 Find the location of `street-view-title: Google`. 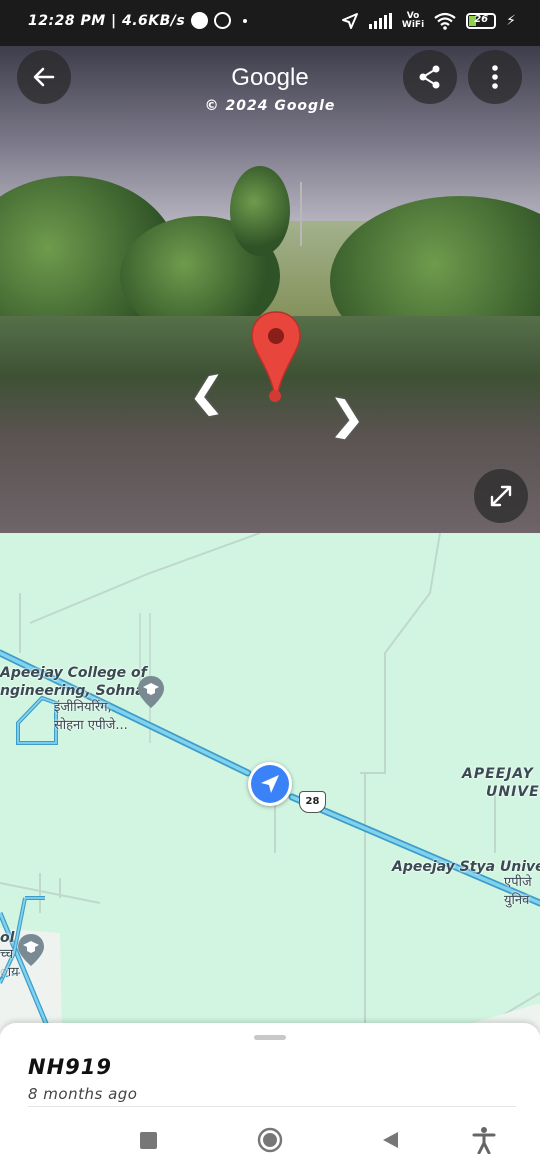

street-view-title: Google is located at coordinates (270, 77).